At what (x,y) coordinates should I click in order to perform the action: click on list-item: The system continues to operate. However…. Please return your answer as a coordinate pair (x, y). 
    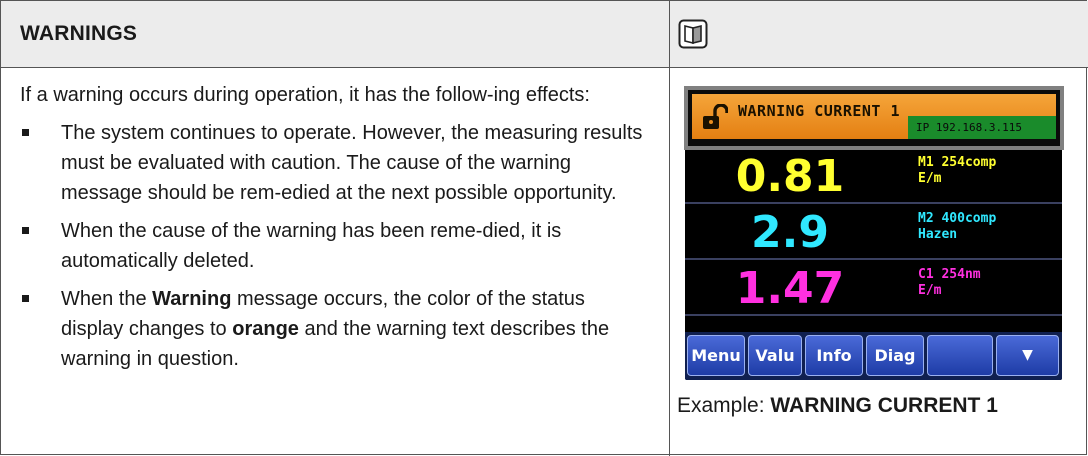
    Looking at the image, I should click on (336, 163).